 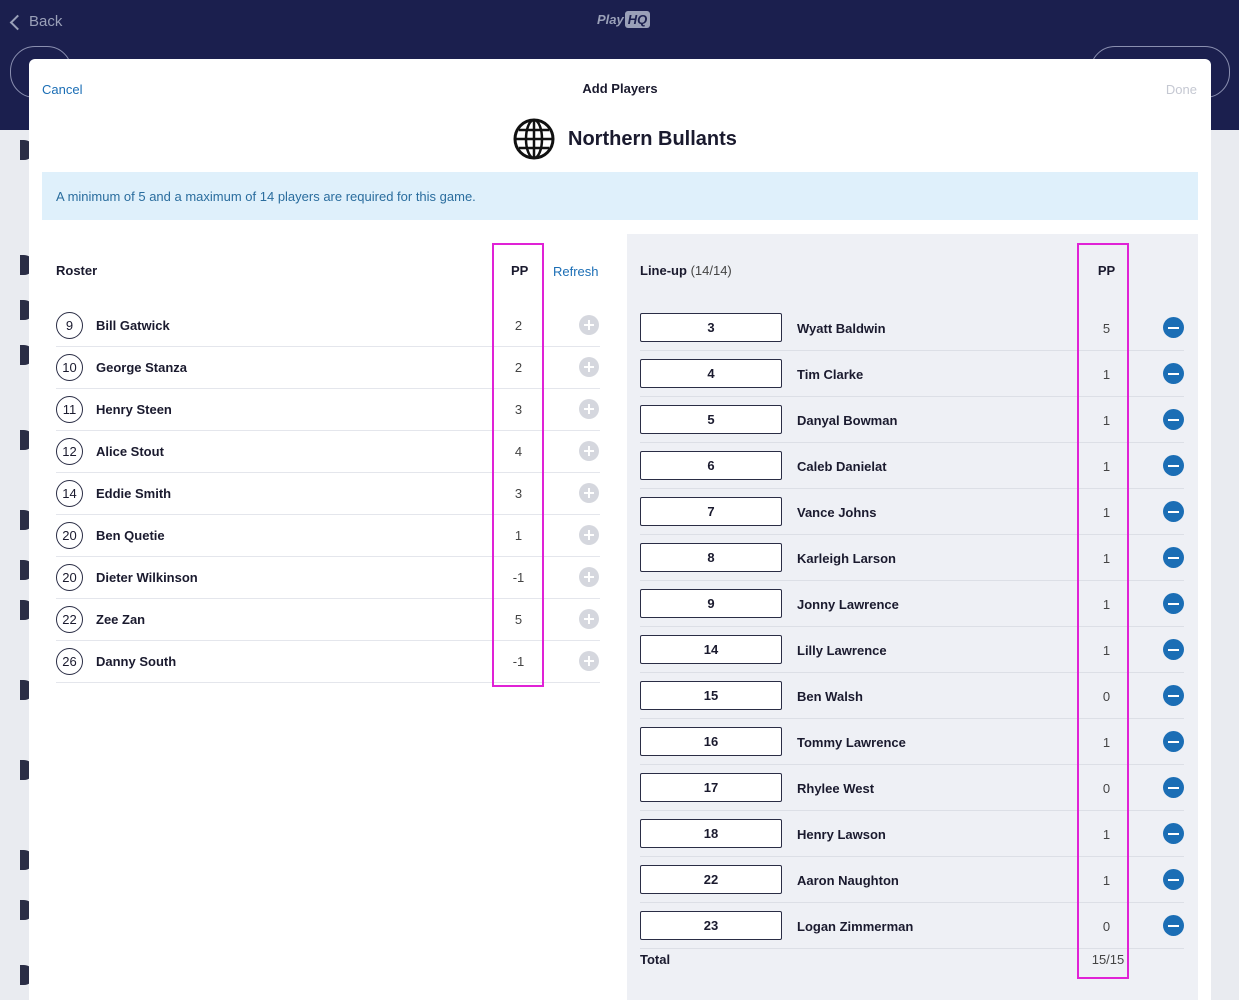 I want to click on player-name: George Stanza, so click(x=142, y=367).